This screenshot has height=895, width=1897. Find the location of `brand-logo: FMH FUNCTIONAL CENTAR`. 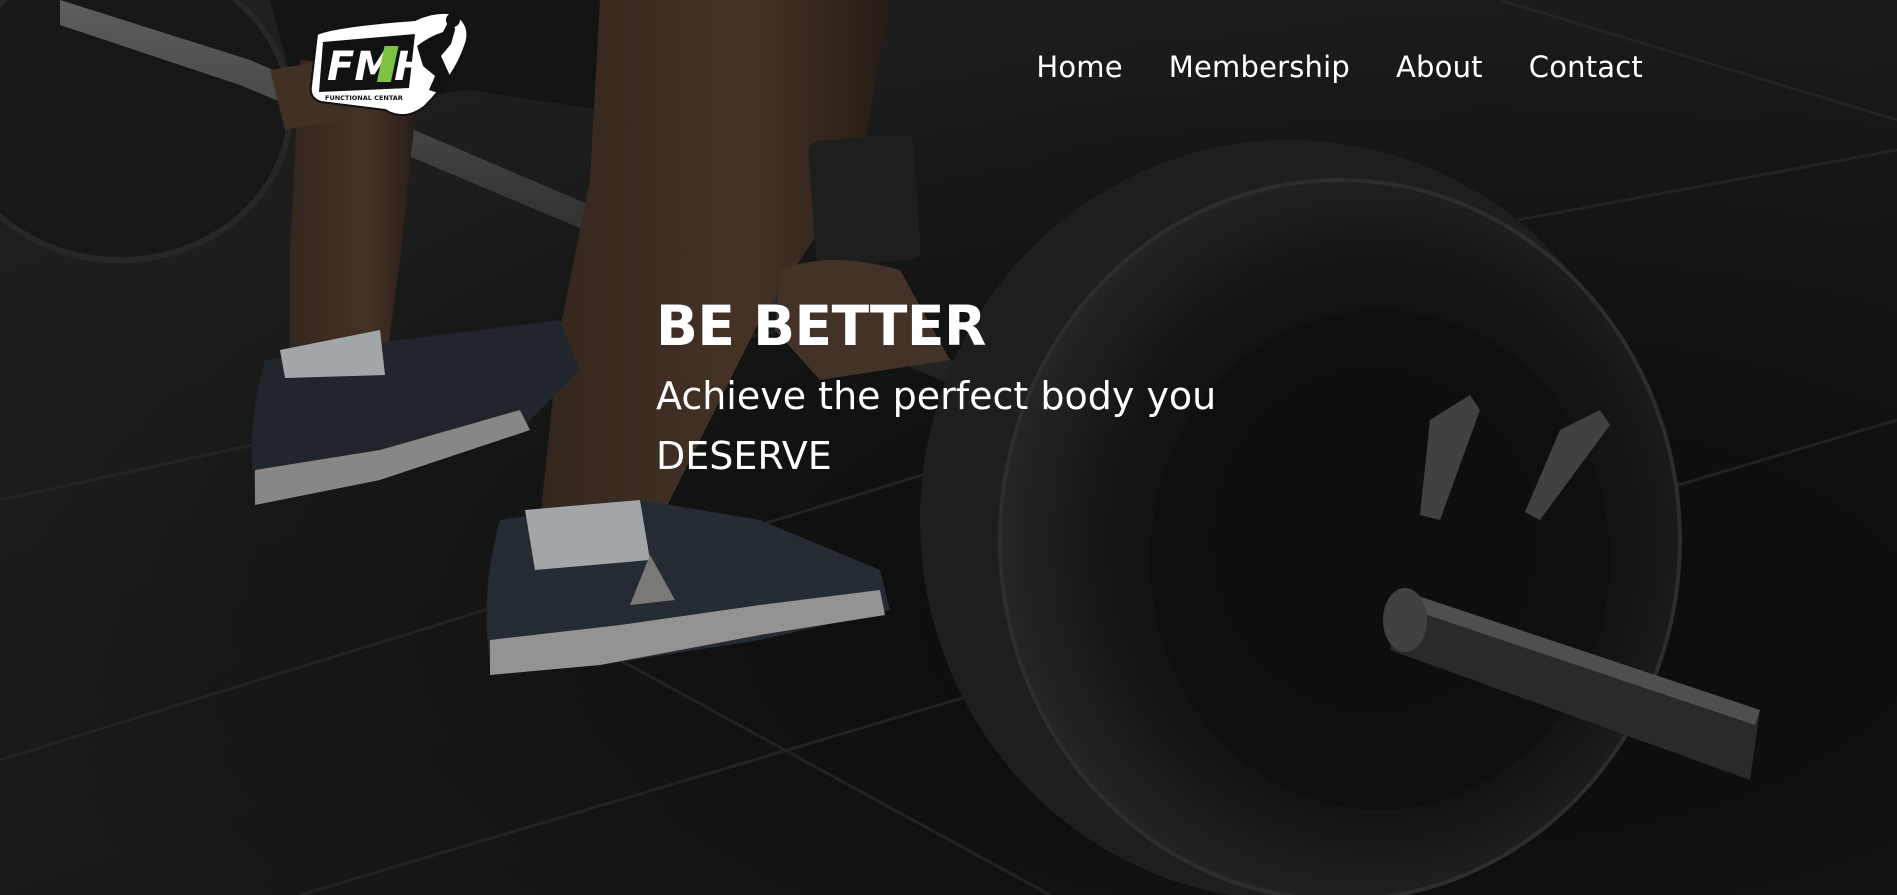

brand-logo: FMH FUNCTIONAL CENTAR is located at coordinates (389, 62).